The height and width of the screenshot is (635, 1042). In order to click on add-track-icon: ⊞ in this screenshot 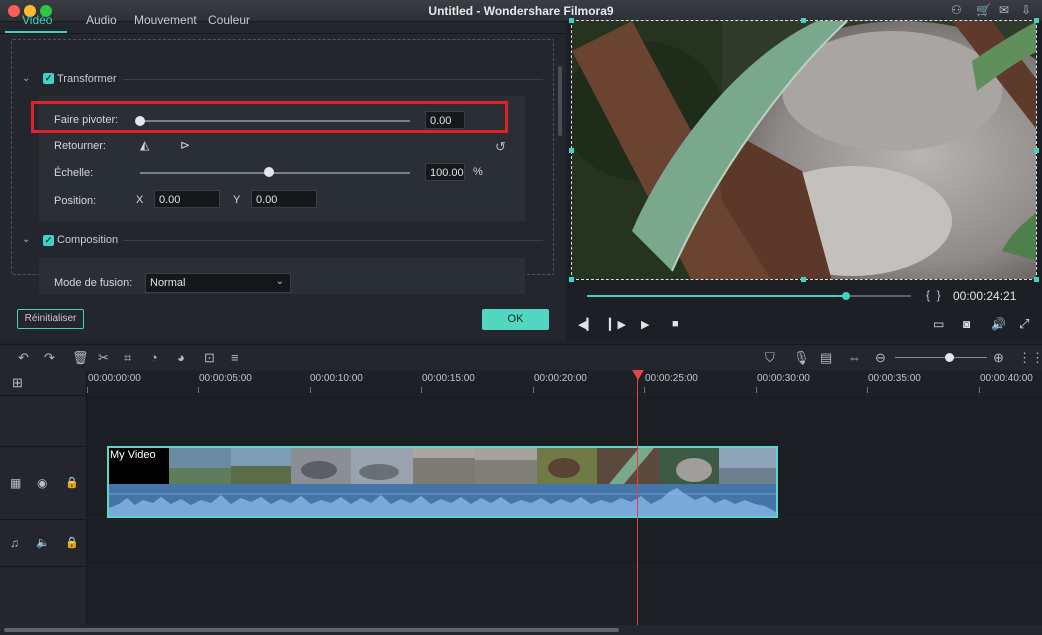, I will do `click(17, 383)`.